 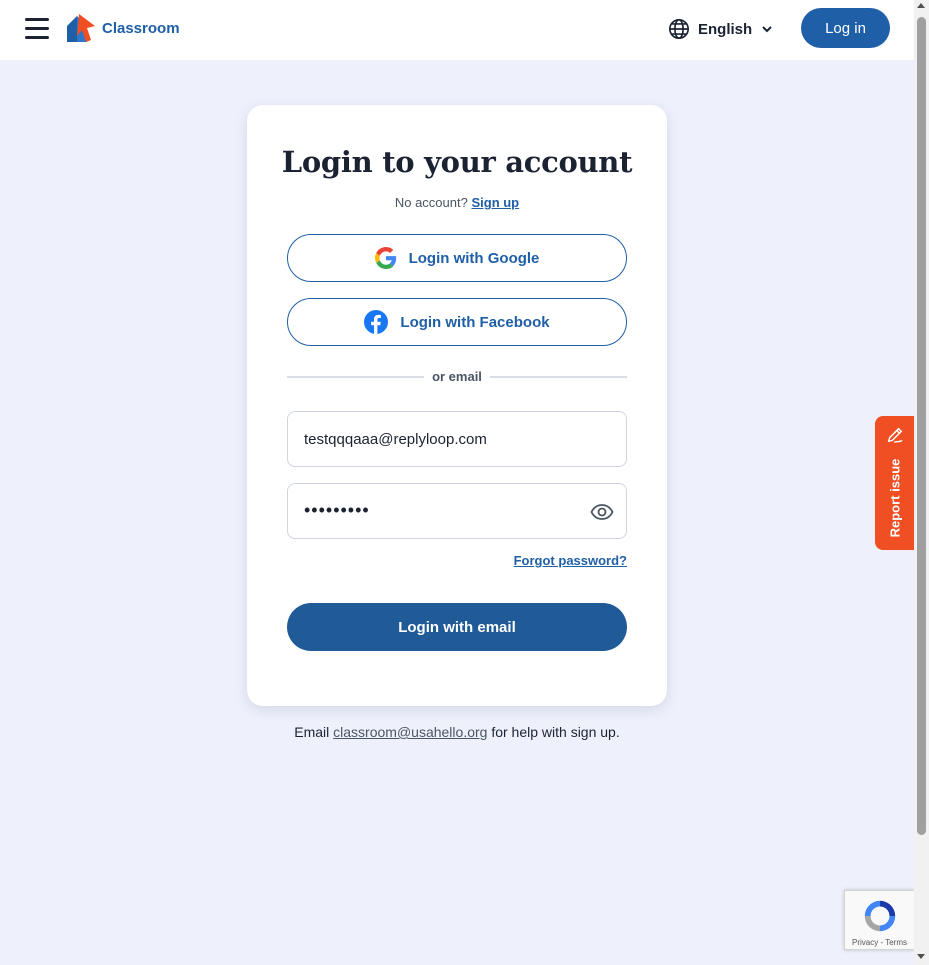 I want to click on scroll-up-arrow-icon, so click(x=921, y=5).